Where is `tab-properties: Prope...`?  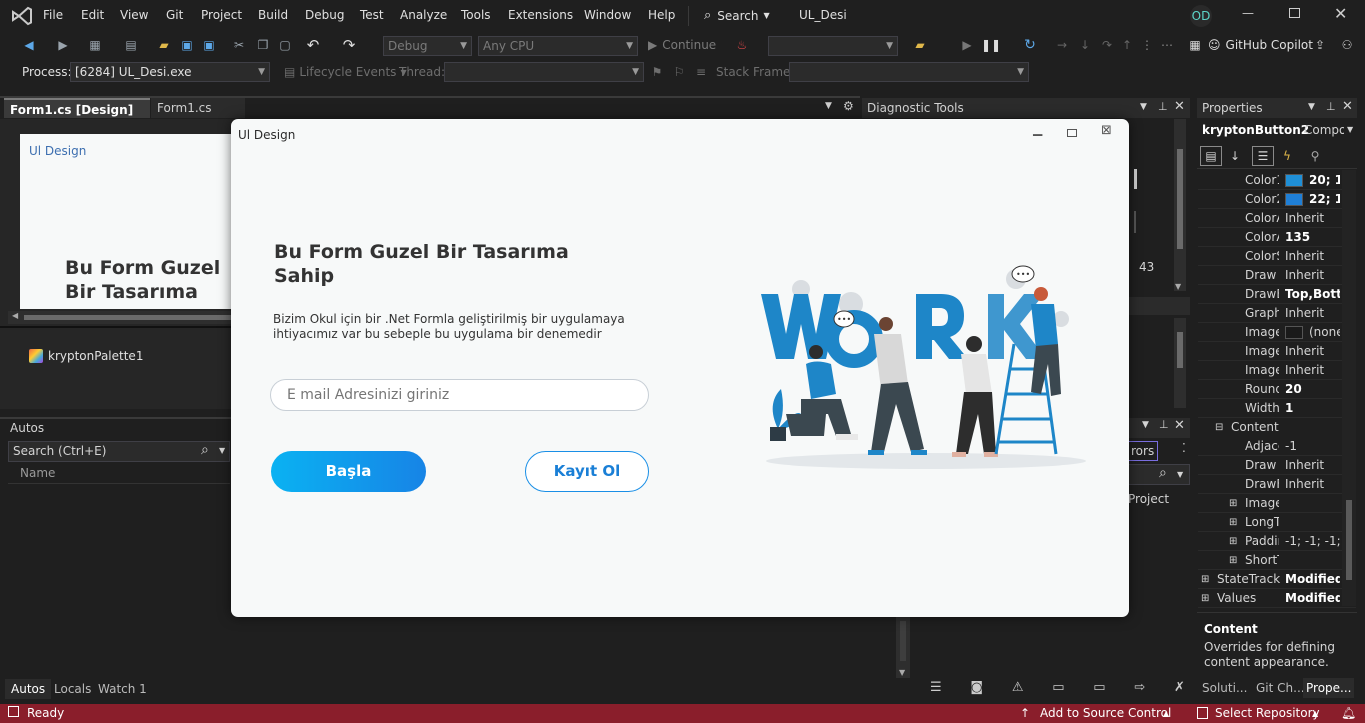 tab-properties: Prope... is located at coordinates (1329, 688).